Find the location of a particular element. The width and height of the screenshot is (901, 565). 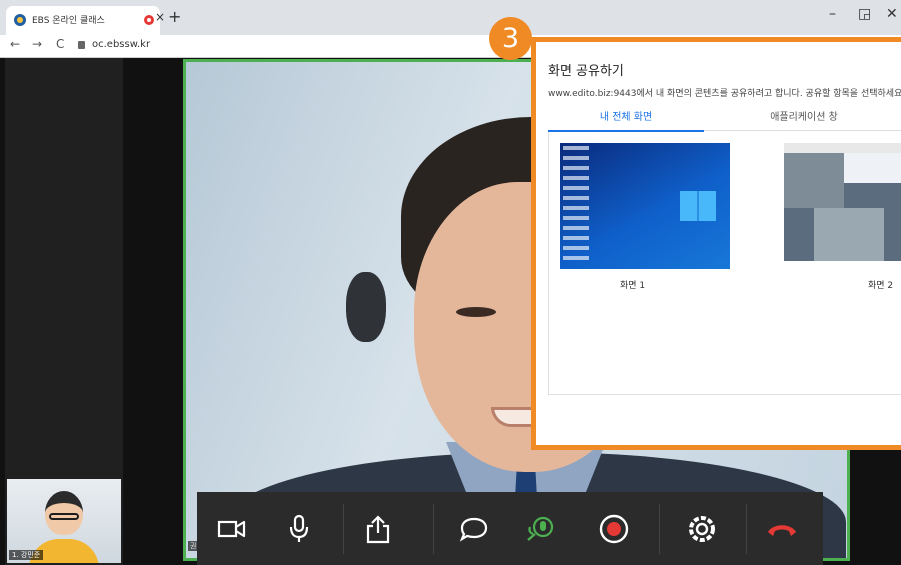

screen-2-thumbnail is located at coordinates (842, 202).